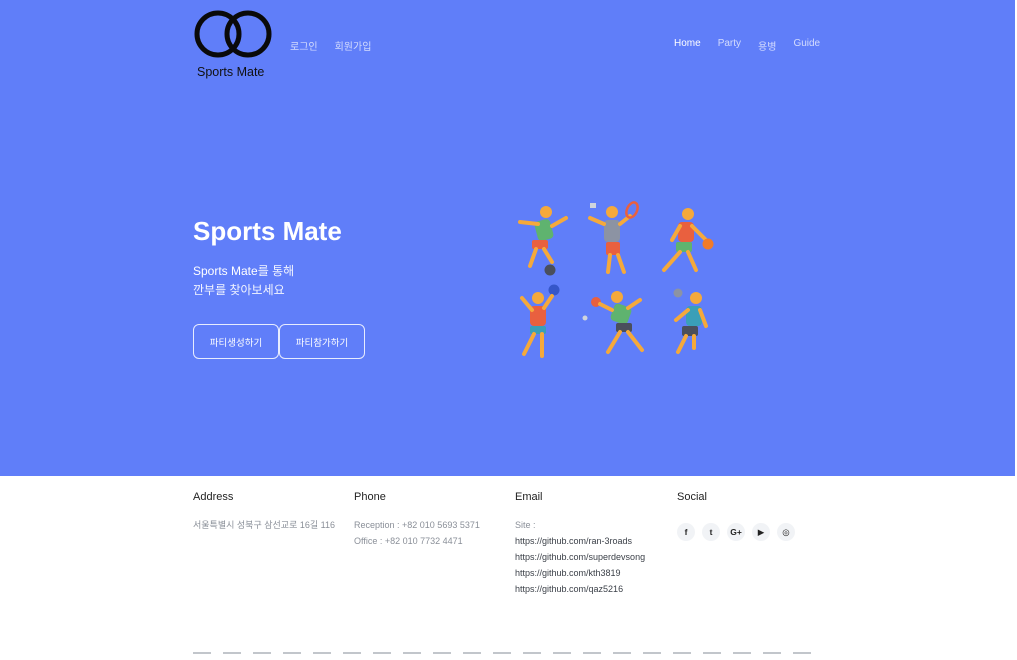 This screenshot has height=660, width=1017. Describe the element at coordinates (525, 525) in the screenshot. I see `email-site-label: Site :` at that location.